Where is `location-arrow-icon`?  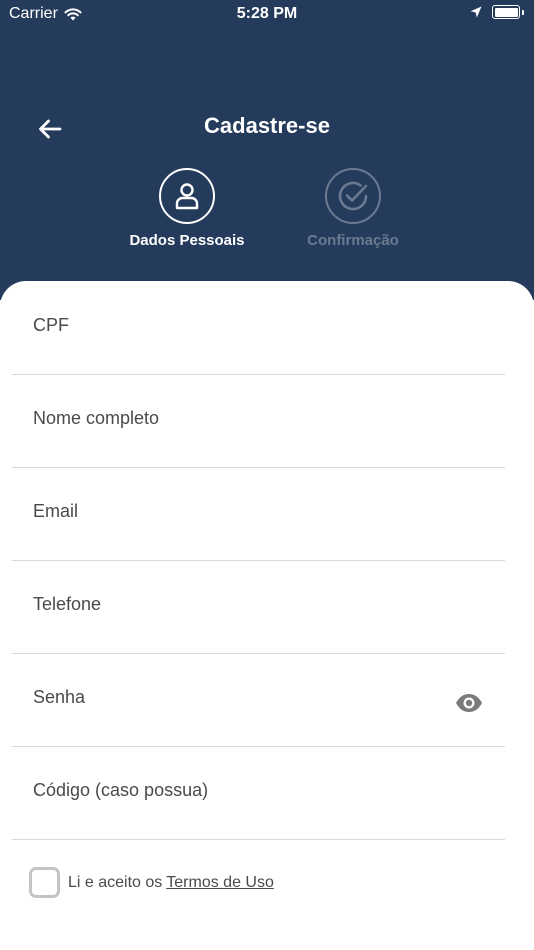 location-arrow-icon is located at coordinates (476, 12).